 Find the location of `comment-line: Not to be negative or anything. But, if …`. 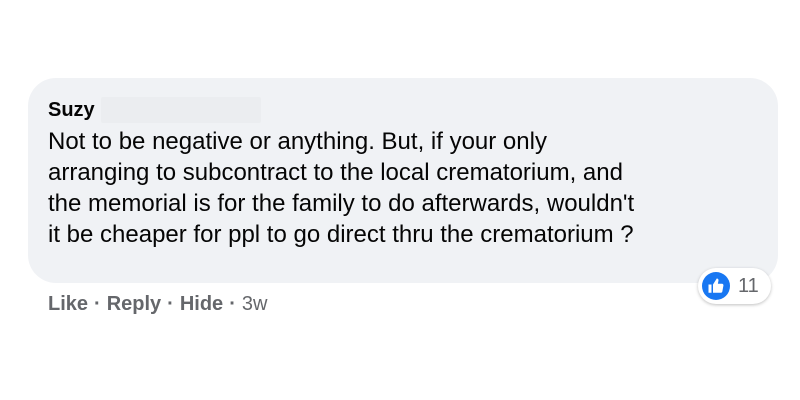

comment-line: Not to be negative or anything. But, if … is located at coordinates (297, 141).